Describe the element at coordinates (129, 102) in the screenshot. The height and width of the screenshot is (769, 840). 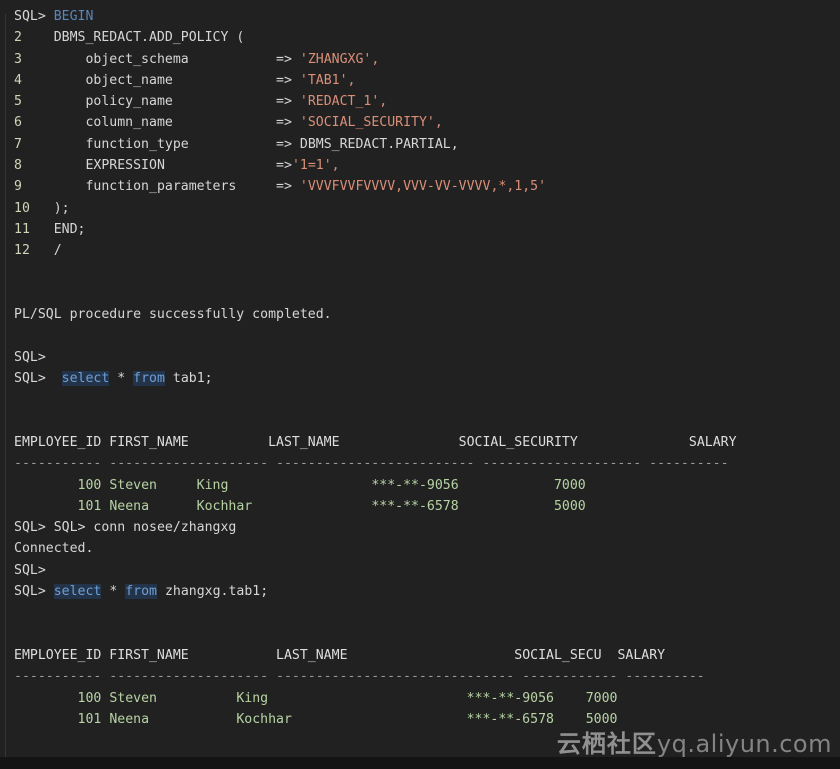
I see `param-name: policy_name` at that location.